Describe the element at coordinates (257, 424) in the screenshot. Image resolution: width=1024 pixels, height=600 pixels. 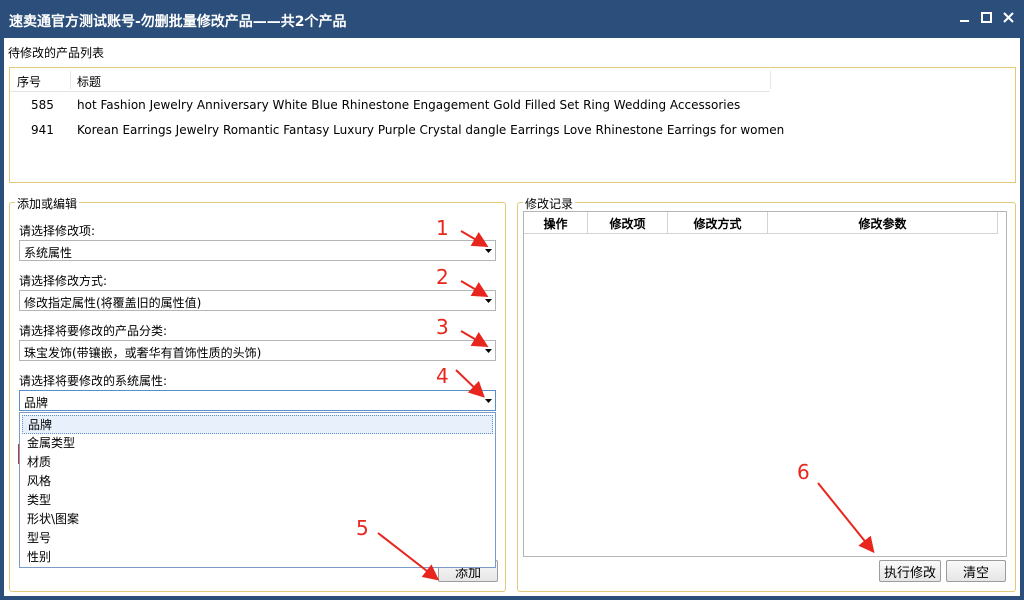
I see `dropdown-option: 品牌` at that location.